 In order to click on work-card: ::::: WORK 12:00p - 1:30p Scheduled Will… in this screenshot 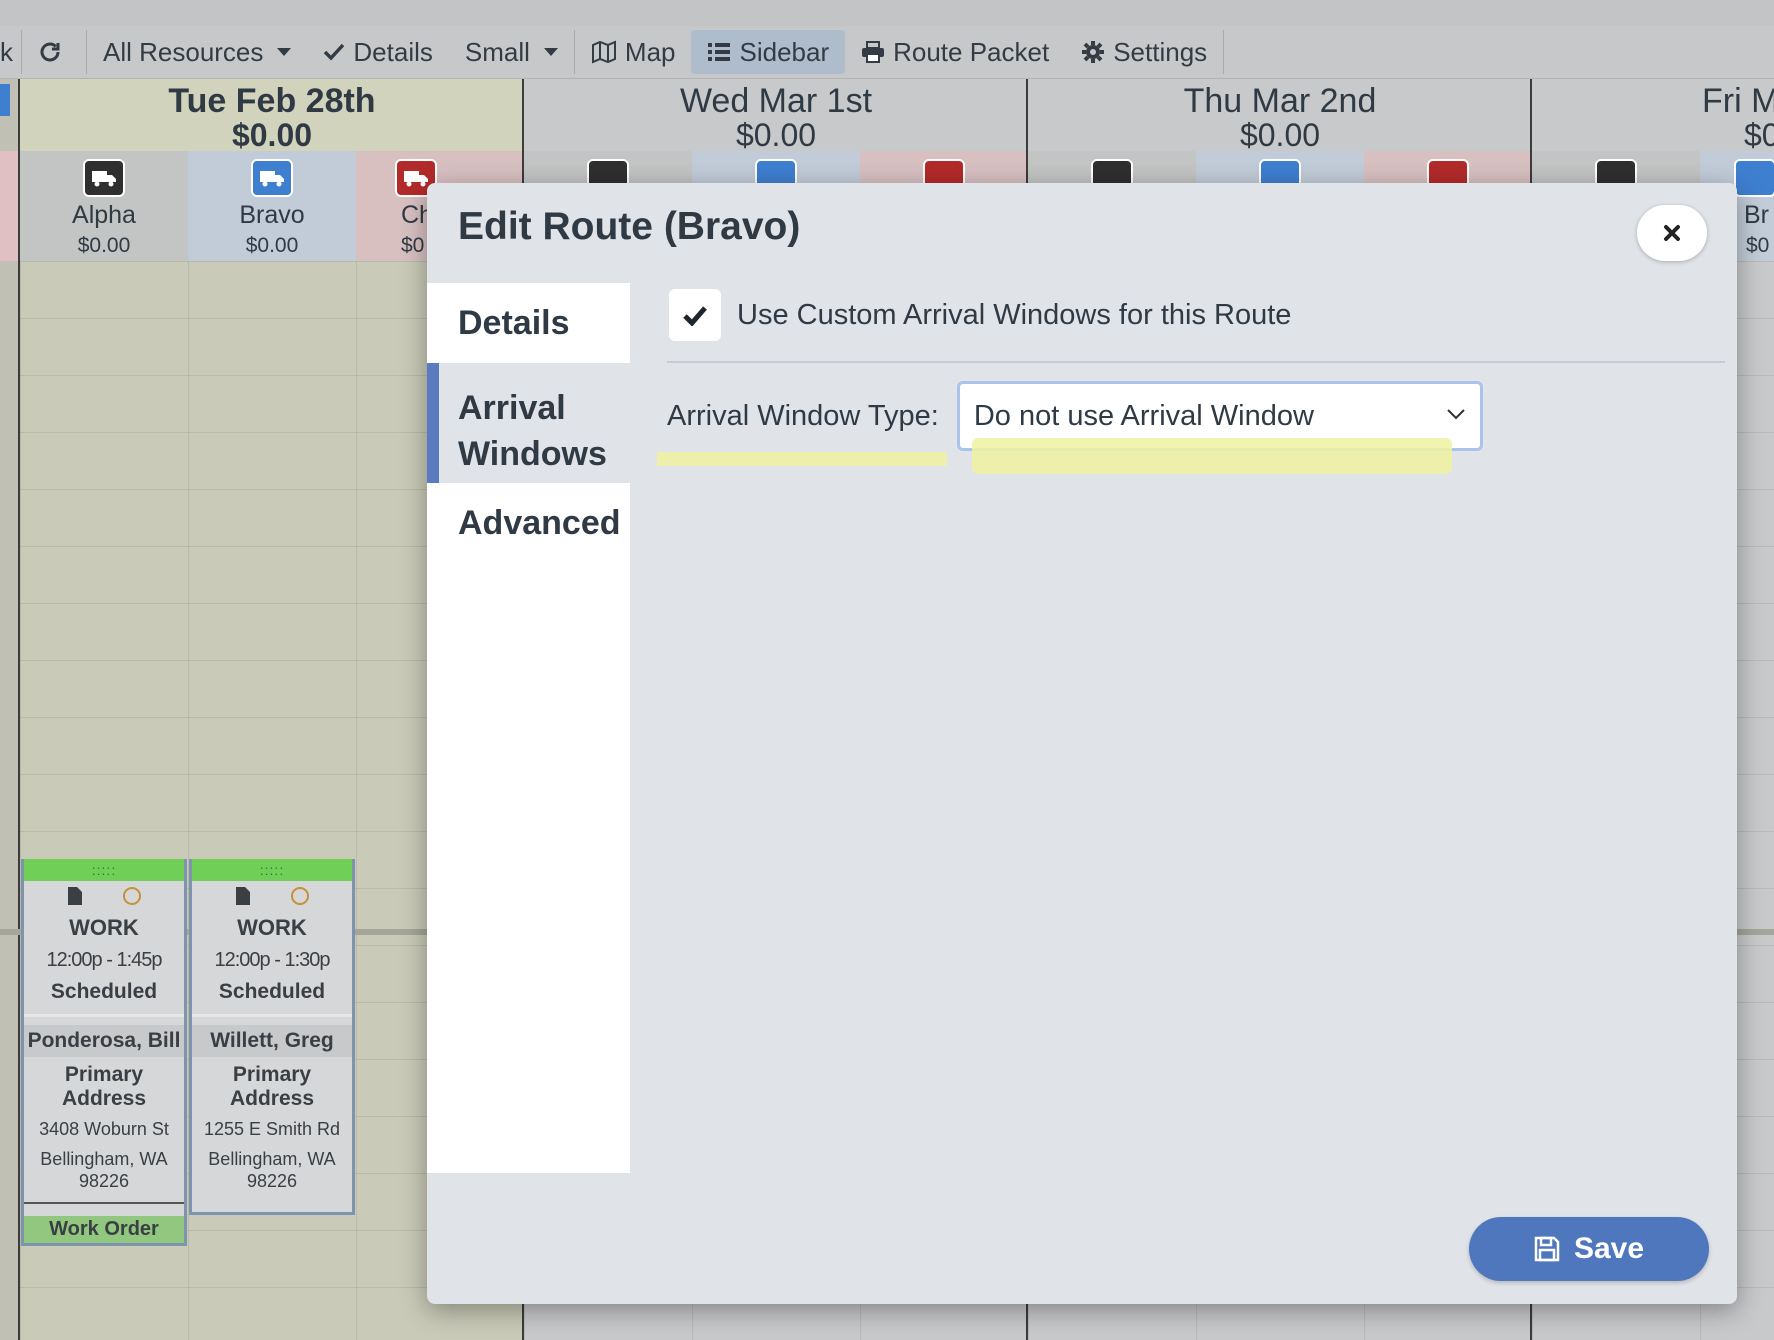, I will do `click(272, 1037)`.